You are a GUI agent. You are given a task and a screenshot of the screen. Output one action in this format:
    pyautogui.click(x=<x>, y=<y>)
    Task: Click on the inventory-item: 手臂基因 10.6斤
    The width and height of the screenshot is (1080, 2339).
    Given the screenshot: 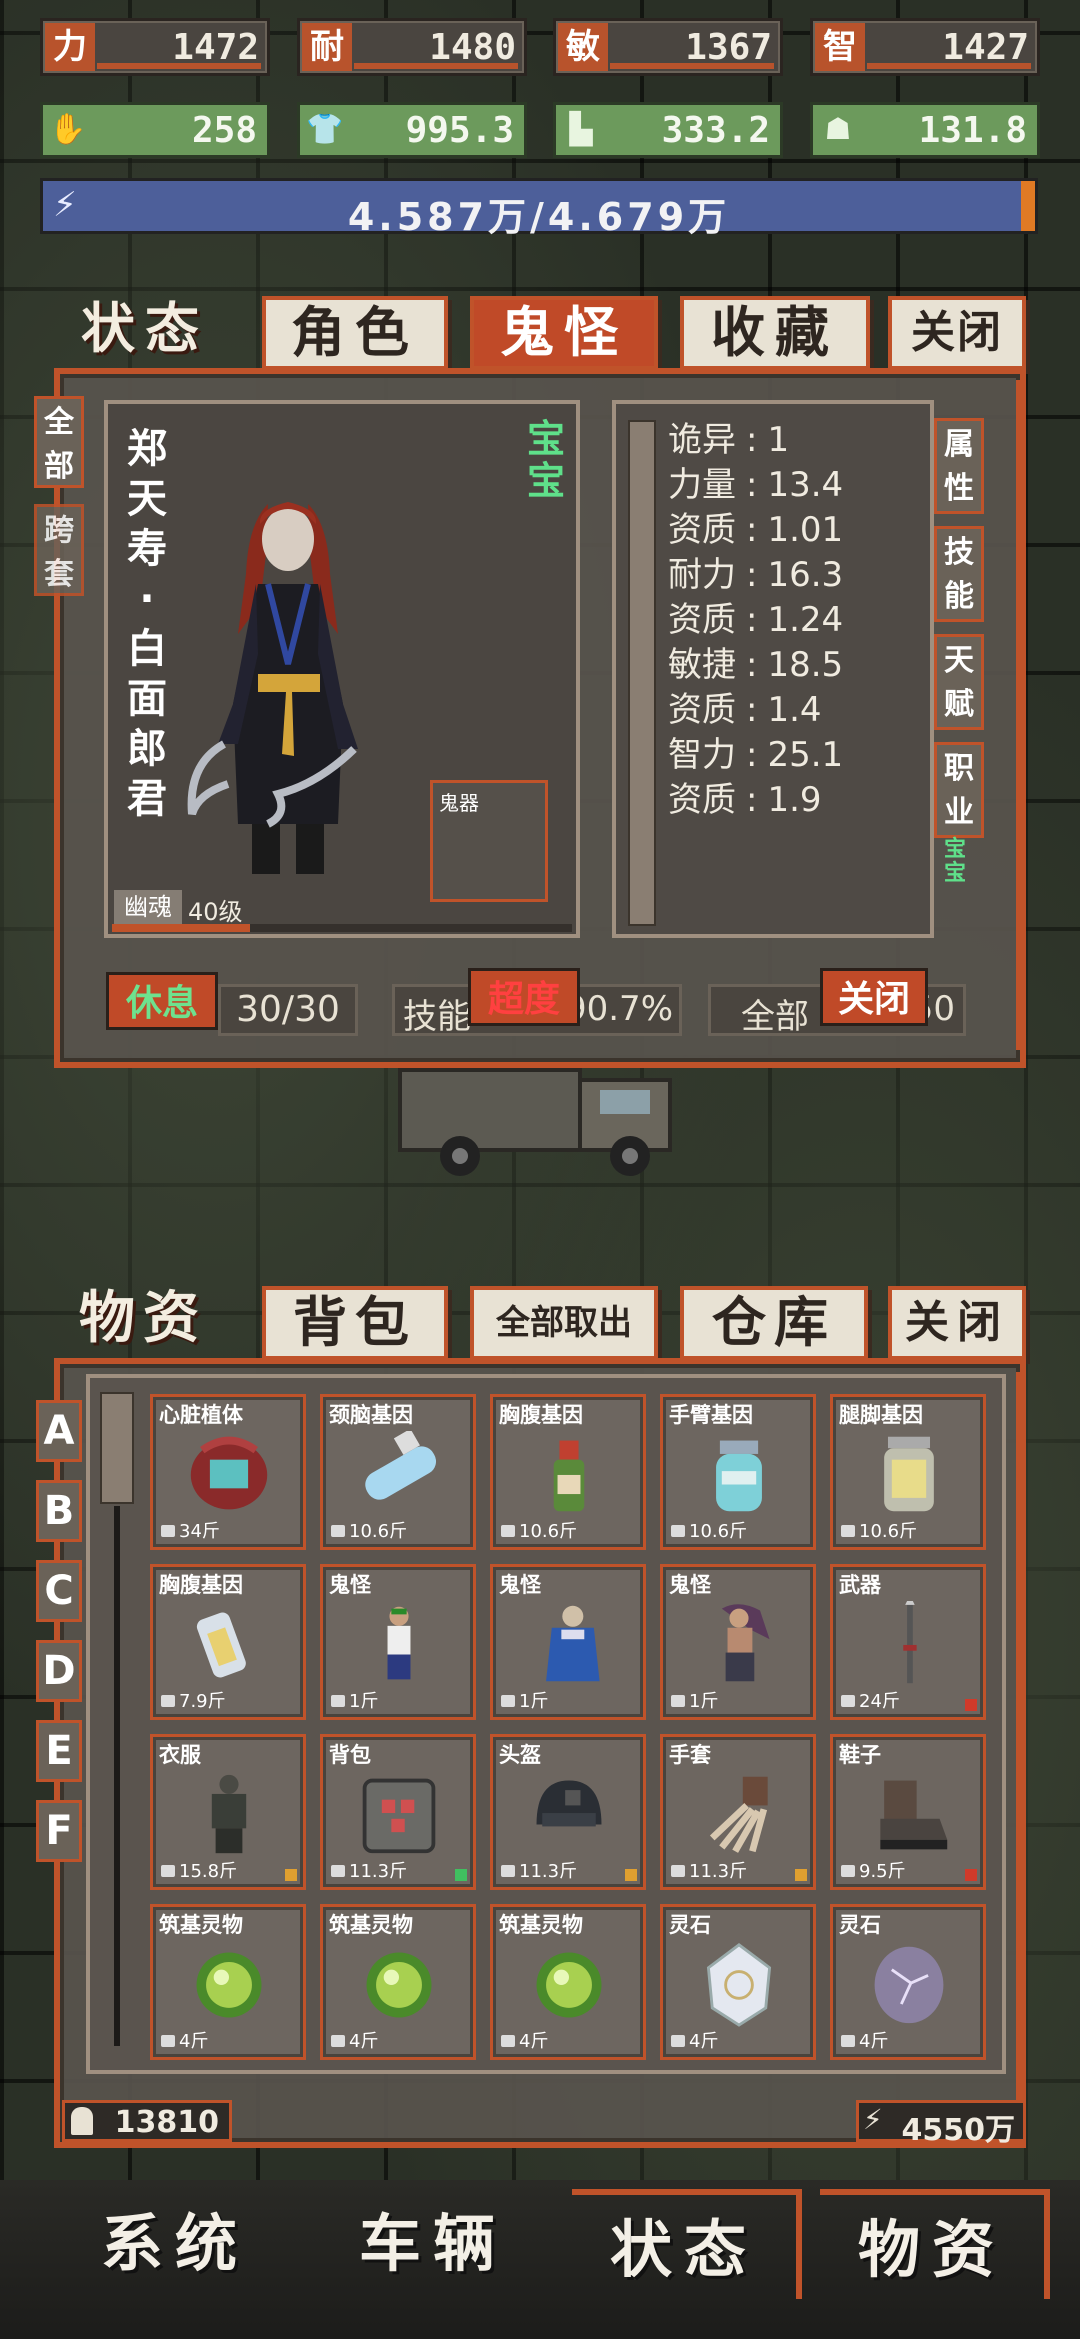 What is the action you would take?
    pyautogui.click(x=738, y=1472)
    